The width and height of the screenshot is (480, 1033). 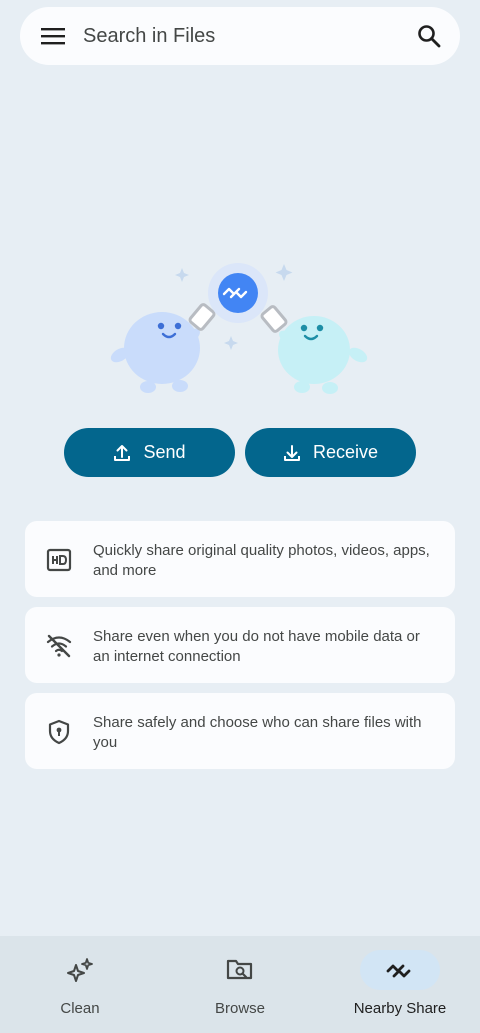 I want to click on sparkle-icon, so click(x=80, y=970).